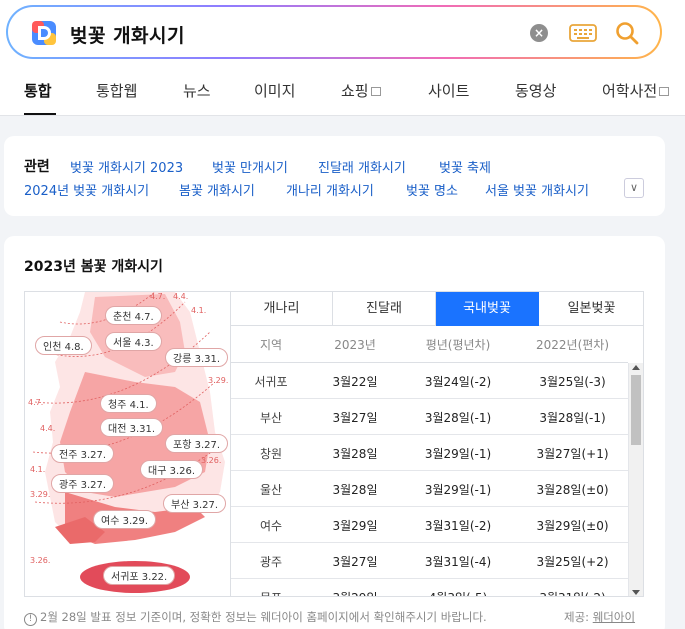 The width and height of the screenshot is (685, 629). What do you see at coordinates (537, 189) in the screenshot?
I see `related-link: 서울 벚꽃 개화시기` at bounding box center [537, 189].